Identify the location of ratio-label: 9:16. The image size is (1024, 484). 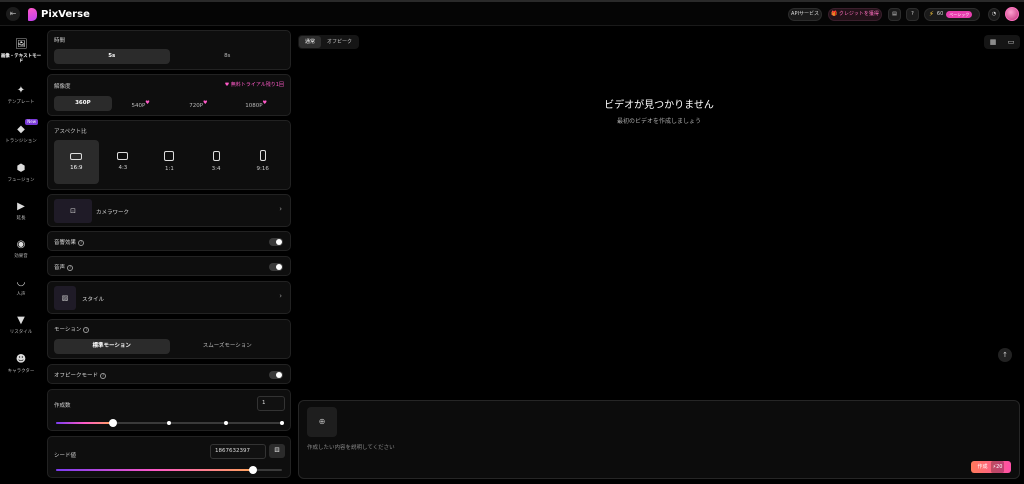
(262, 169).